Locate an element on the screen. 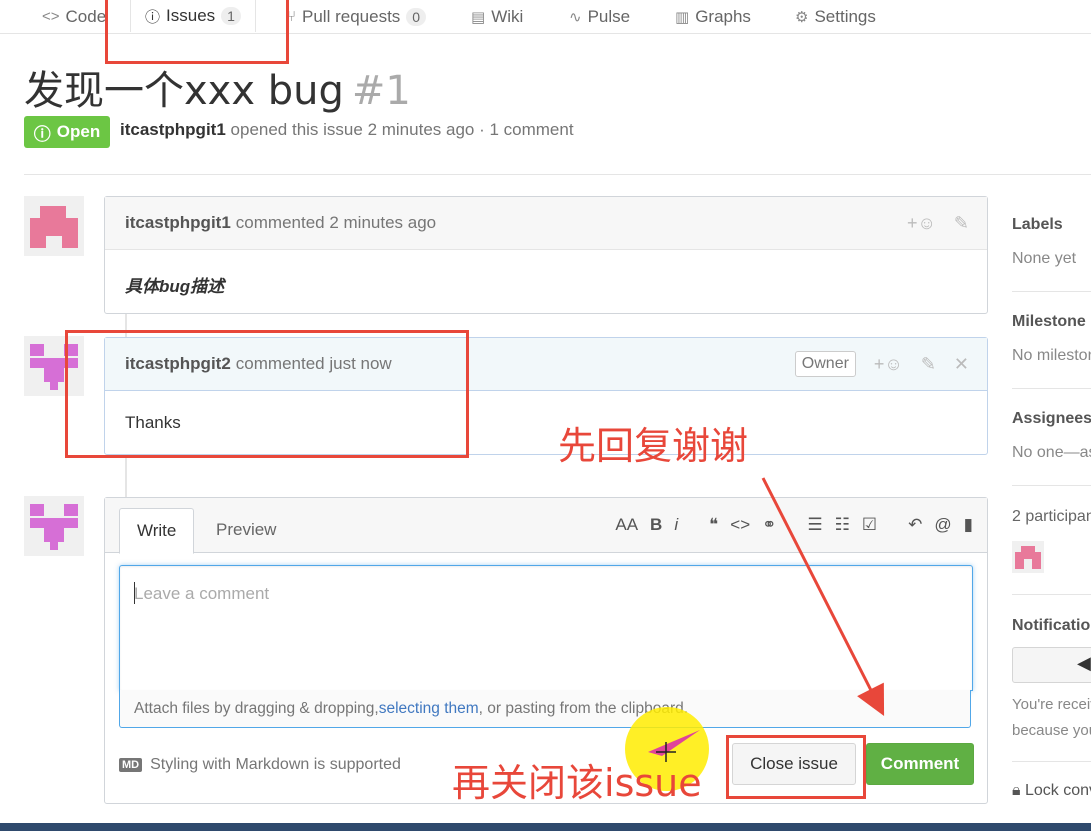  sidebar-participants: 2 participants is located at coordinates (1051, 517).